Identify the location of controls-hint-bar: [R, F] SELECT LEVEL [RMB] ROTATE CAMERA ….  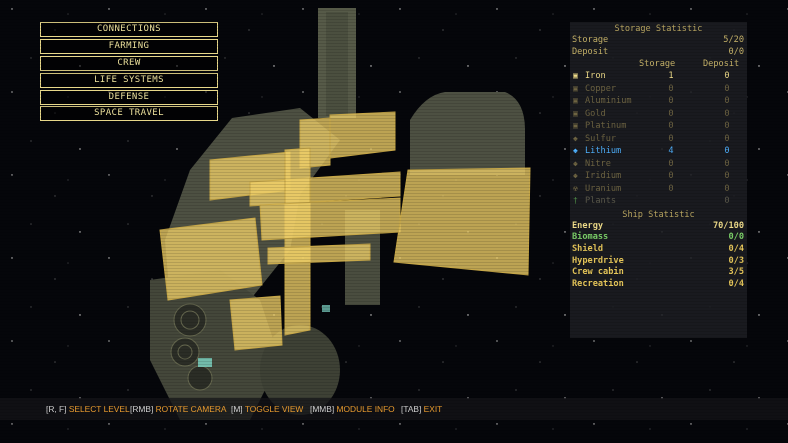
(394, 409).